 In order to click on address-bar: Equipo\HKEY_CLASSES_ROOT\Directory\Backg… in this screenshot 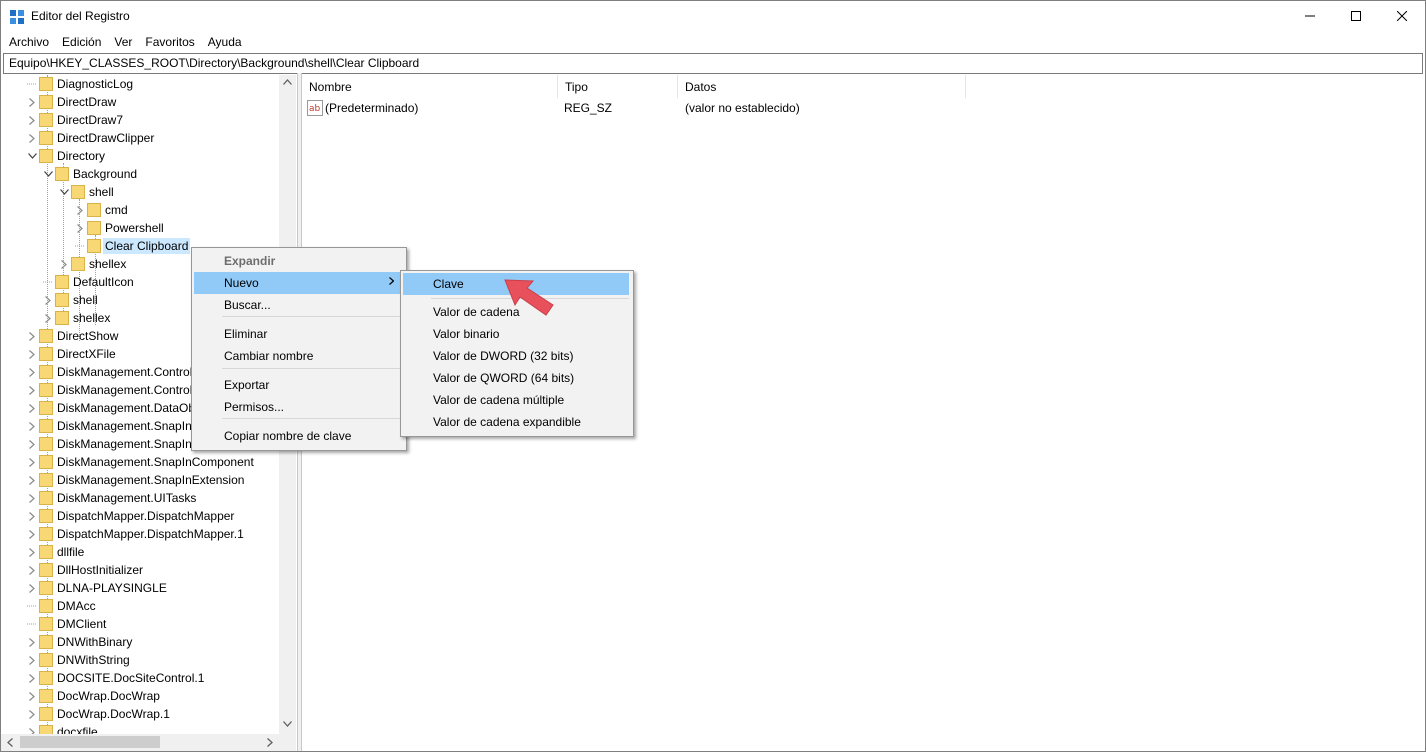, I will do `click(713, 63)`.